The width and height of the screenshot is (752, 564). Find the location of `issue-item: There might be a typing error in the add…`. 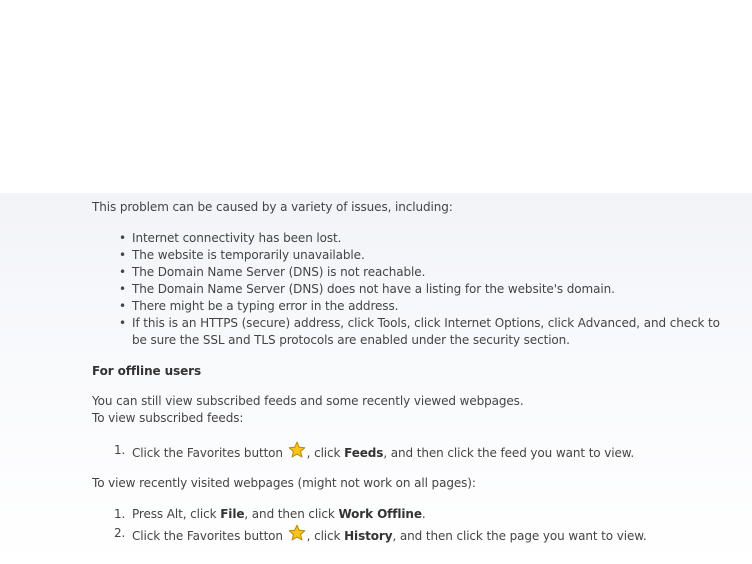

issue-item: There might be a typing error in the add… is located at coordinates (420, 306).